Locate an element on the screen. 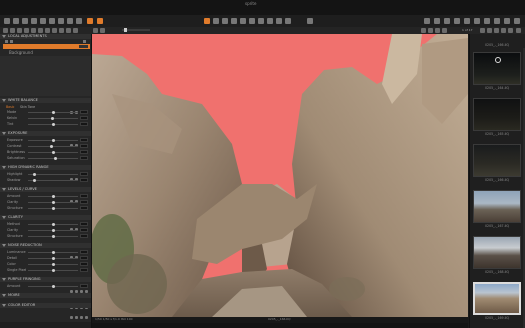  output-icon is located at coordinates (90, 21).